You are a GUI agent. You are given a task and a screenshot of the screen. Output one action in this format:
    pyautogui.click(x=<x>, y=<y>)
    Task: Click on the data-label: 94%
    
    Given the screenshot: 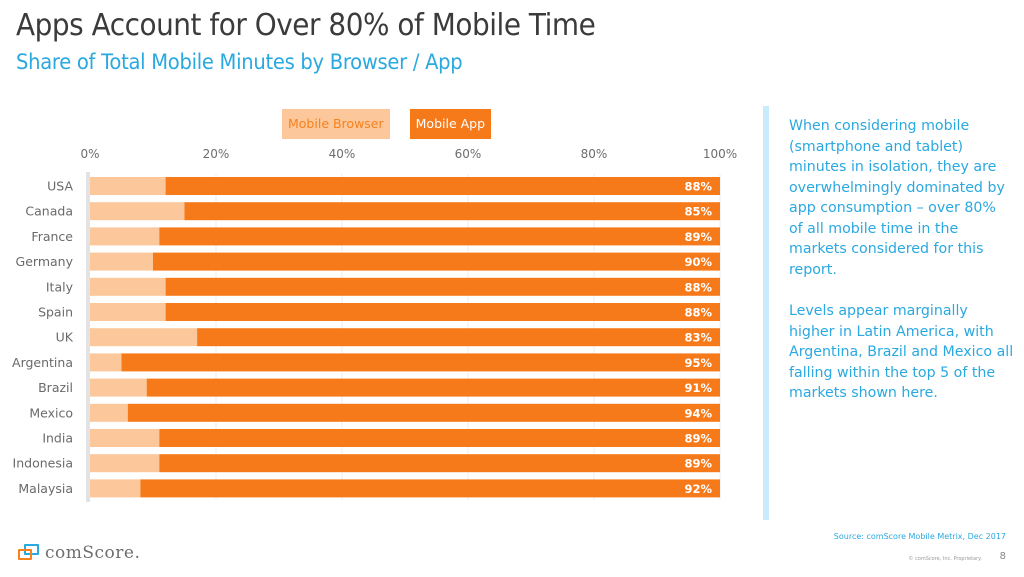 What is the action you would take?
    pyautogui.click(x=698, y=413)
    